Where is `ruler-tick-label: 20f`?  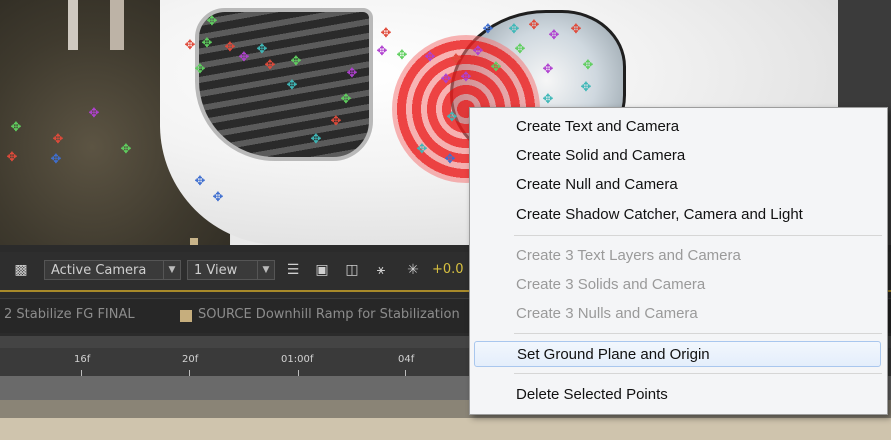
ruler-tick-label: 20f is located at coordinates (190, 359).